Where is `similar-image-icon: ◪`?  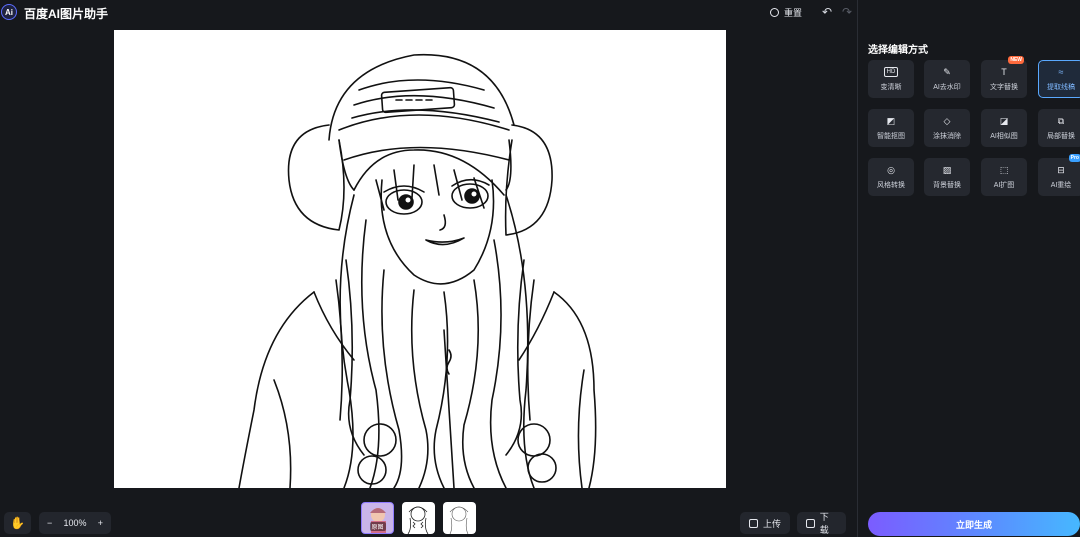
similar-image-icon: ◪ is located at coordinates (1004, 120).